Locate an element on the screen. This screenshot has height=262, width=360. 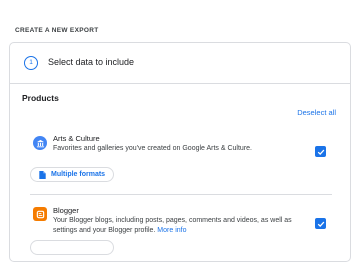
step-header: 1 Select data to include is located at coordinates (180, 63).